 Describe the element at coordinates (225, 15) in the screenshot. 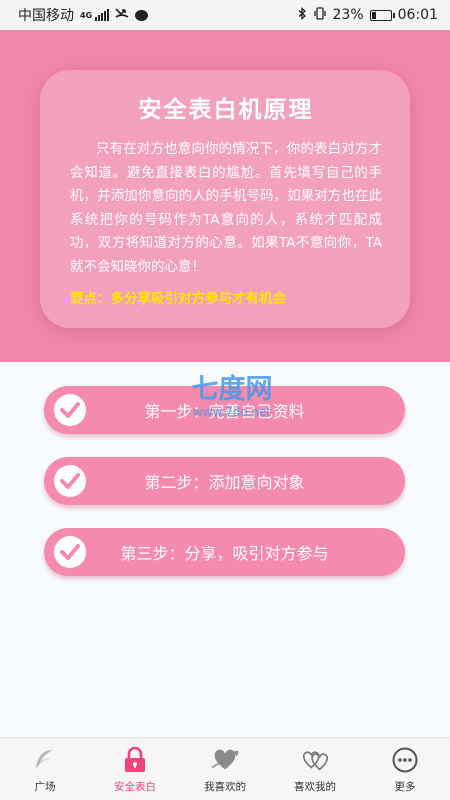

I see `status-bar: 中国移动 4G 23% 06:01` at that location.